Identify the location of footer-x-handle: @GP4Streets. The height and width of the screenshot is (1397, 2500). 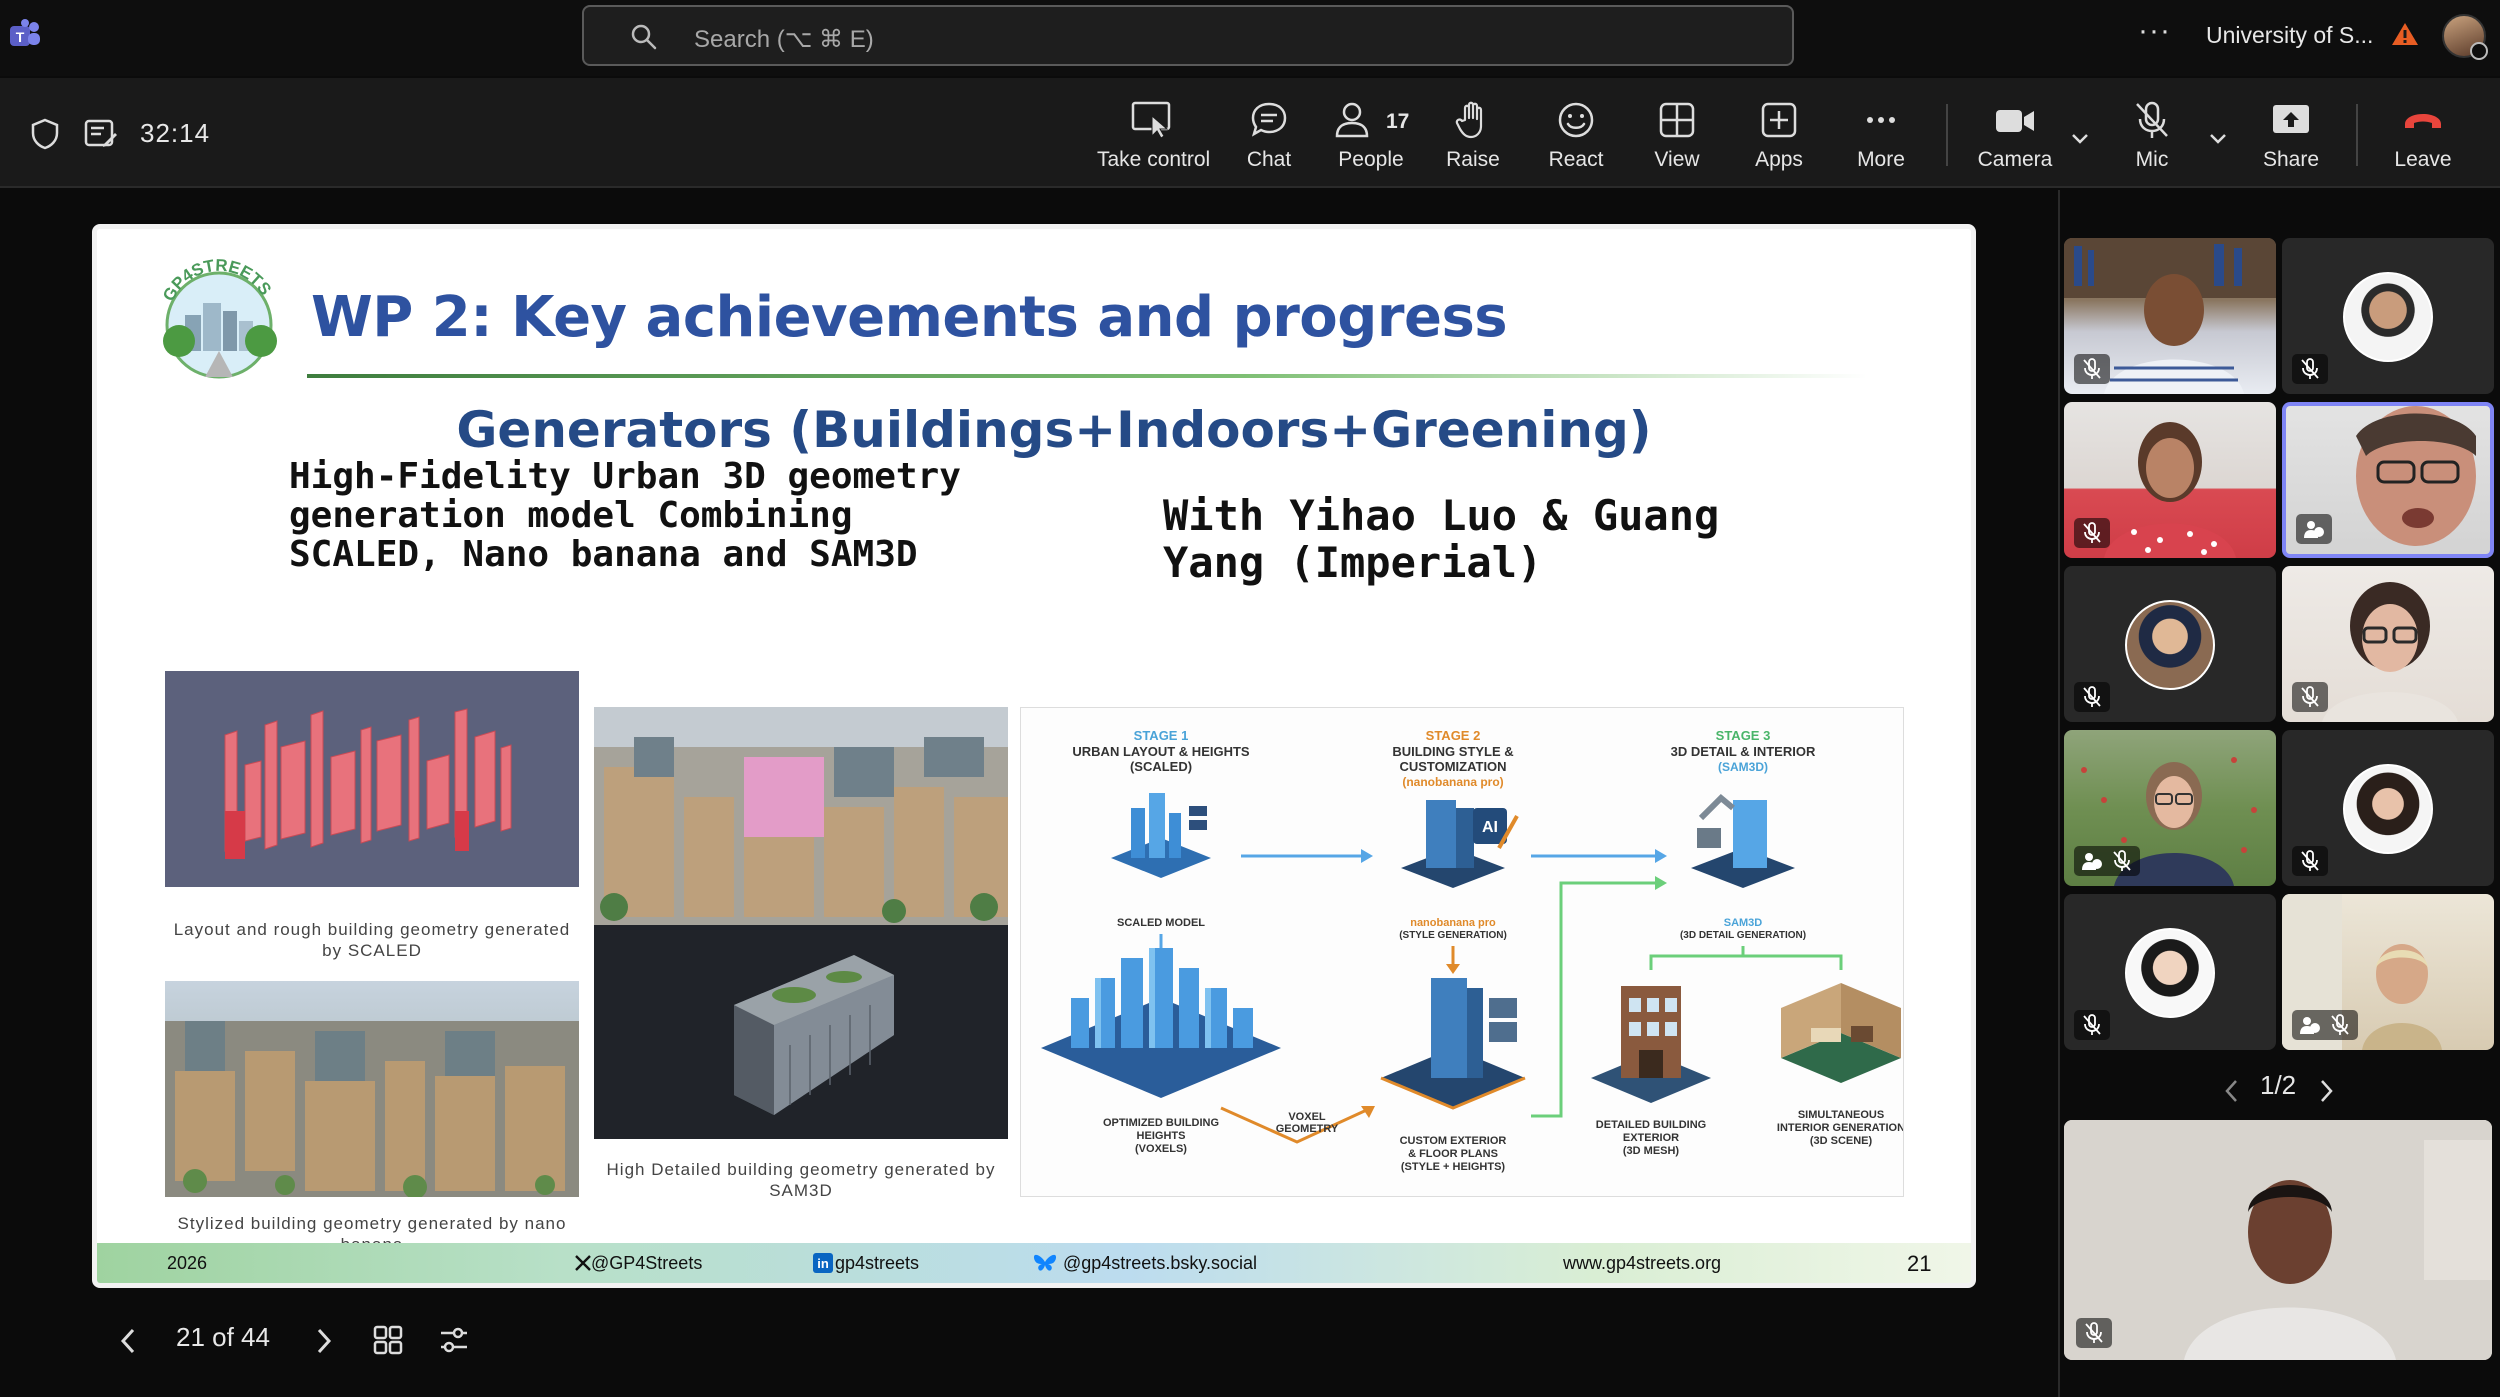
(647, 1263).